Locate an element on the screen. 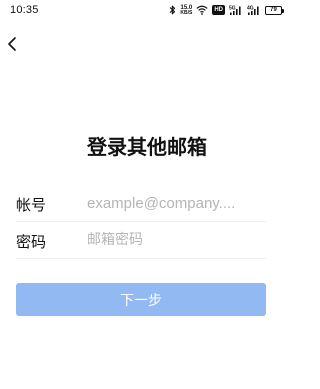 Image resolution: width=320 pixels, height=389 pixels. password-row: 密码 is located at coordinates (141, 240).